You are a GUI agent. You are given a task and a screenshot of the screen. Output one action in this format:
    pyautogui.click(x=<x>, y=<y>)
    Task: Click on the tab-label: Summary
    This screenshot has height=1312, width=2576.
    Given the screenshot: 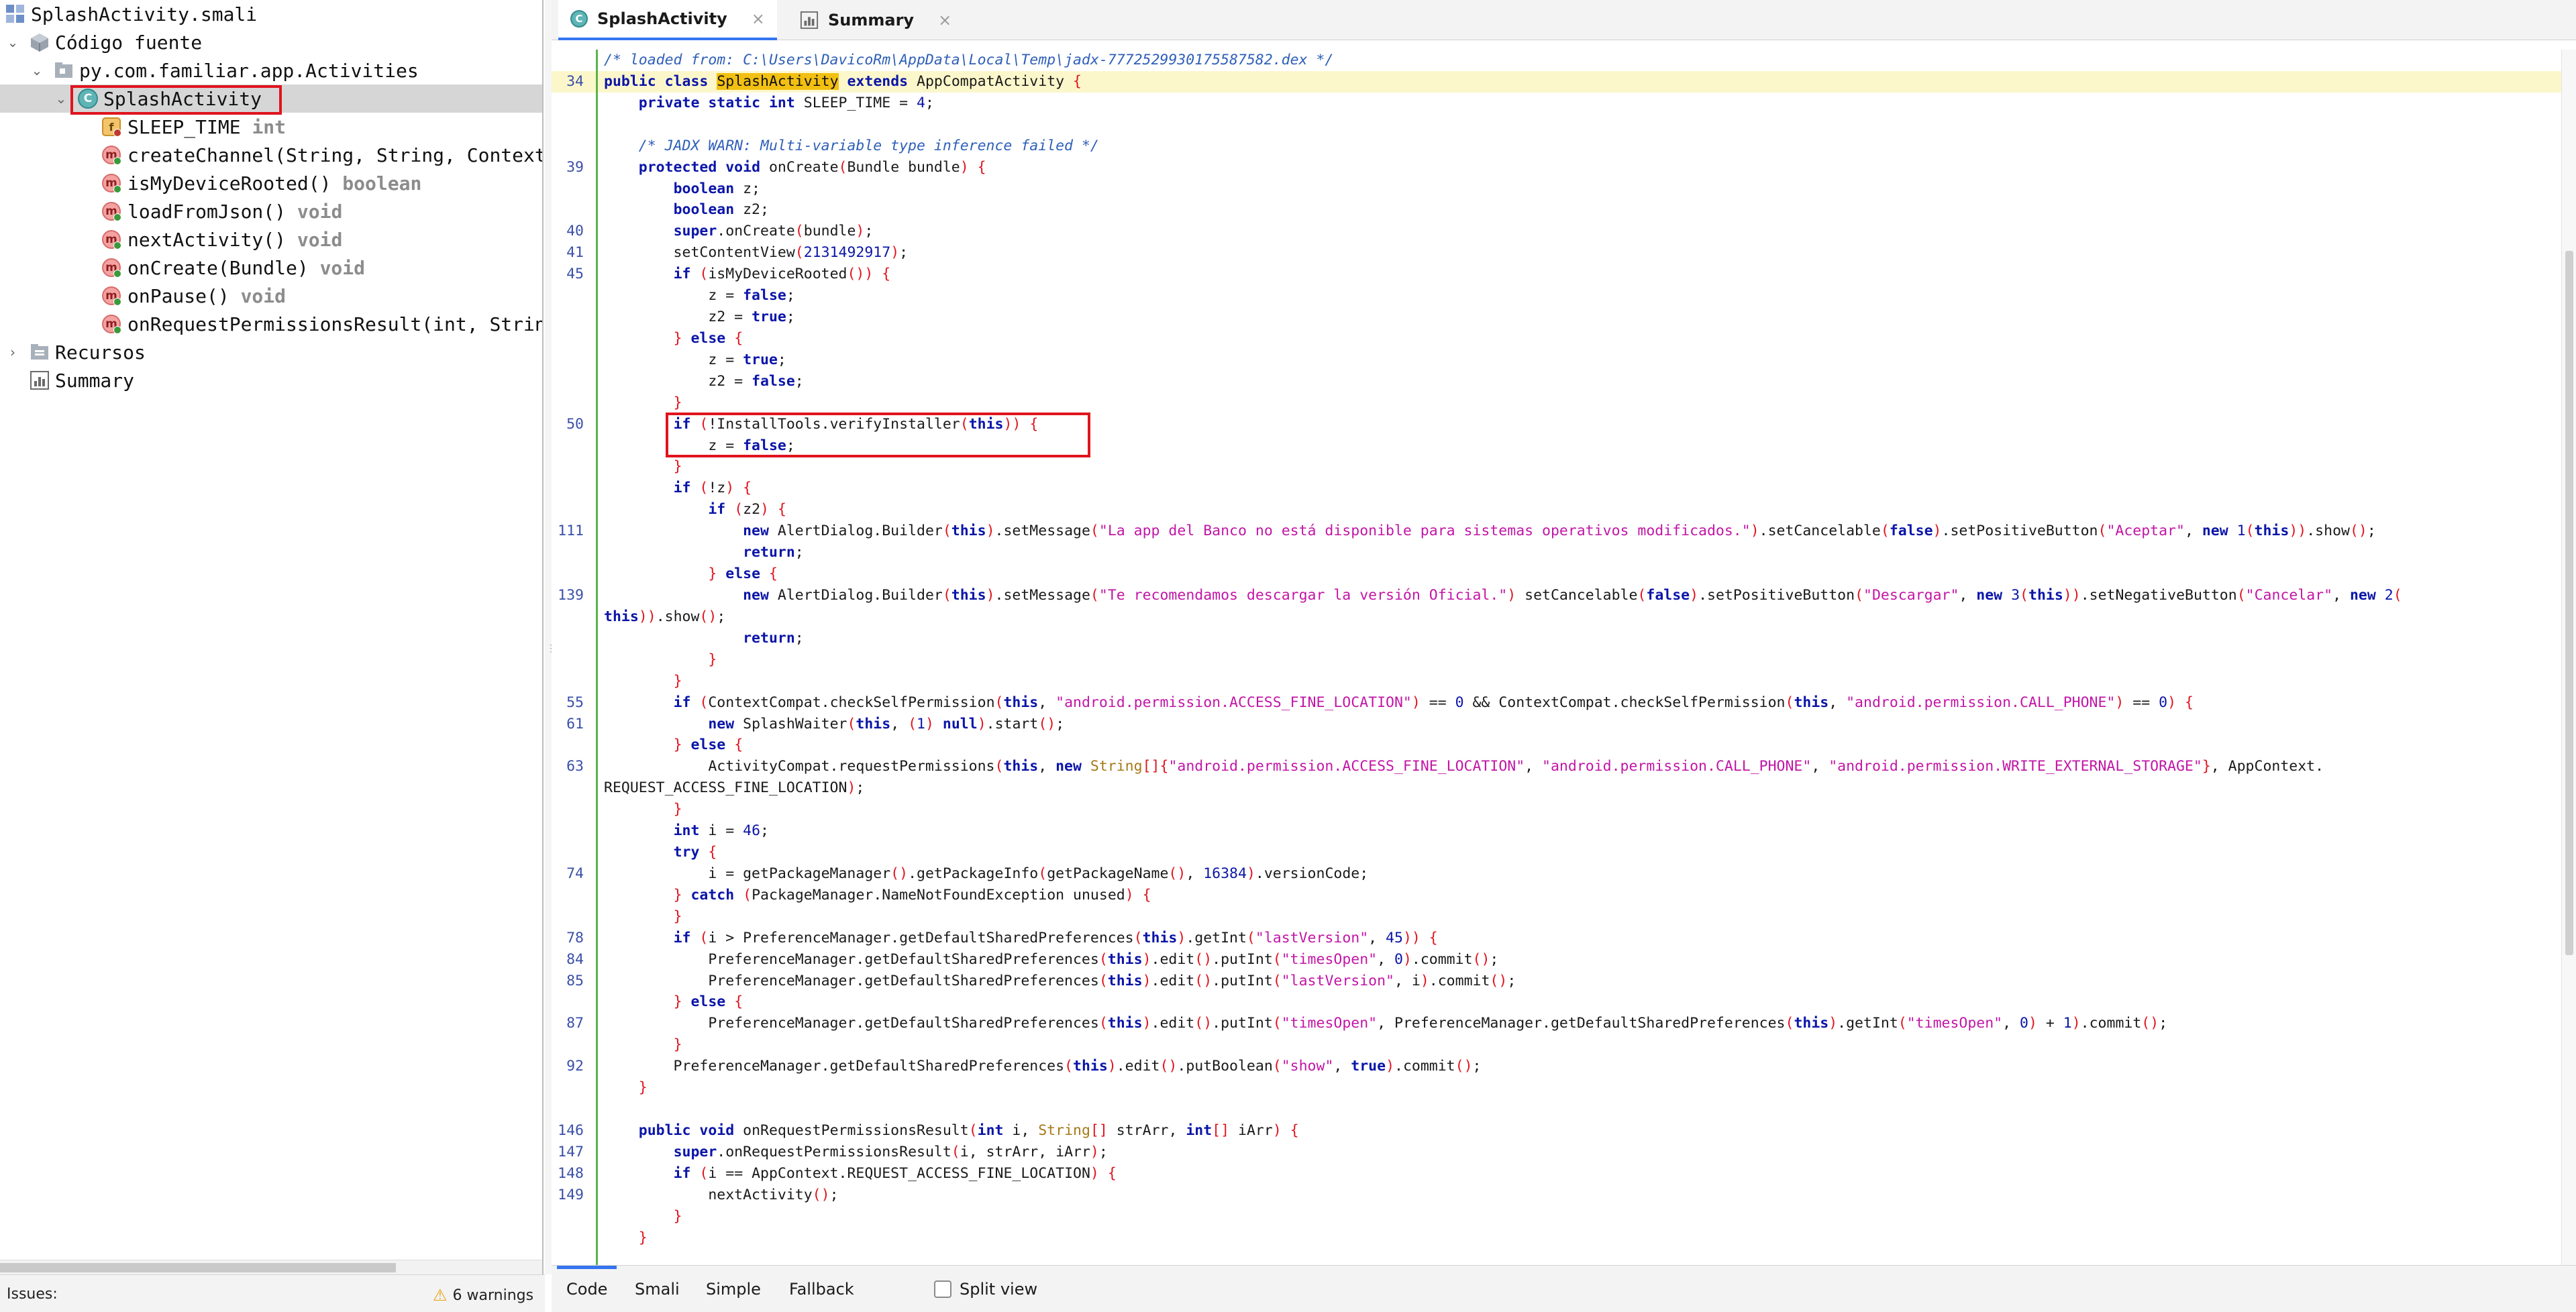 What is the action you would take?
    pyautogui.click(x=871, y=20)
    